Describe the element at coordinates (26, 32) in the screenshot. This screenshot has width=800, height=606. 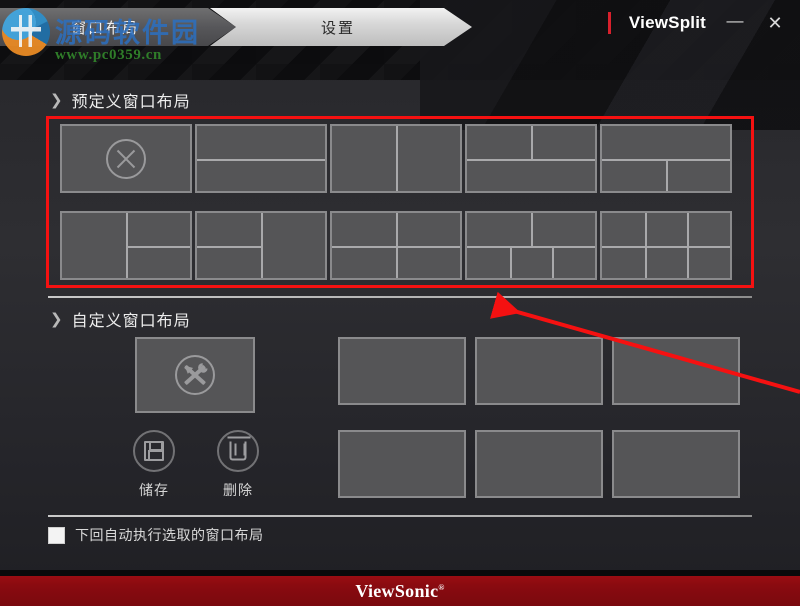
I see `watermark-logo-icon` at that location.